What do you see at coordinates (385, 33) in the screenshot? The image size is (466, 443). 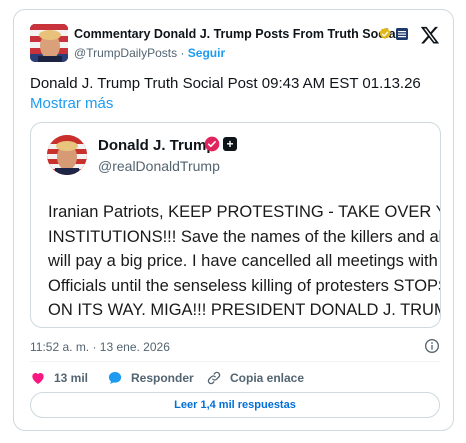 I see `verified-gold-icon` at bounding box center [385, 33].